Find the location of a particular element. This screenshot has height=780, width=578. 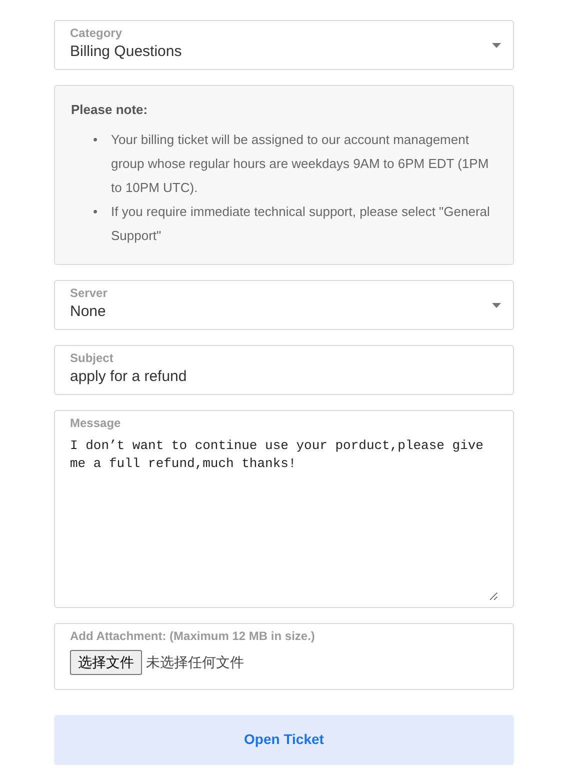

text-field: Subject apply for a refund is located at coordinates (284, 369).